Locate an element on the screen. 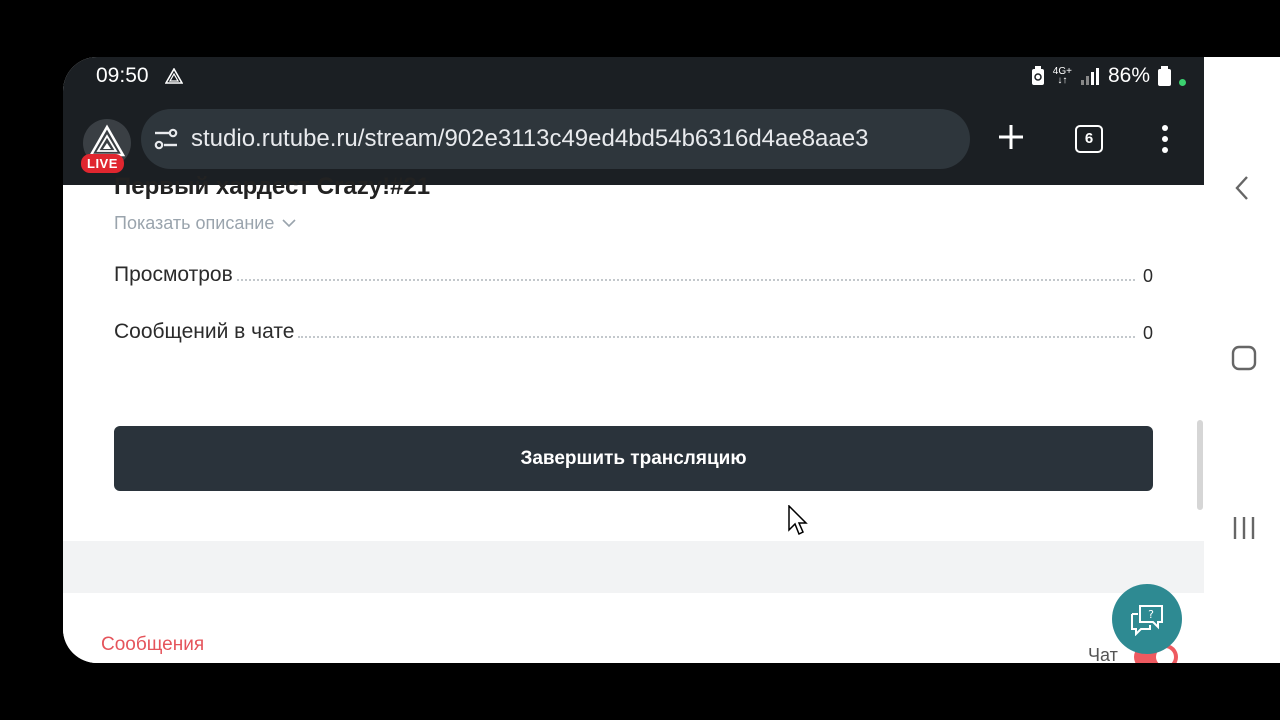 This screenshot has height=720, width=1280. network-type-label: 4G+ ↓↑ is located at coordinates (1062, 76).